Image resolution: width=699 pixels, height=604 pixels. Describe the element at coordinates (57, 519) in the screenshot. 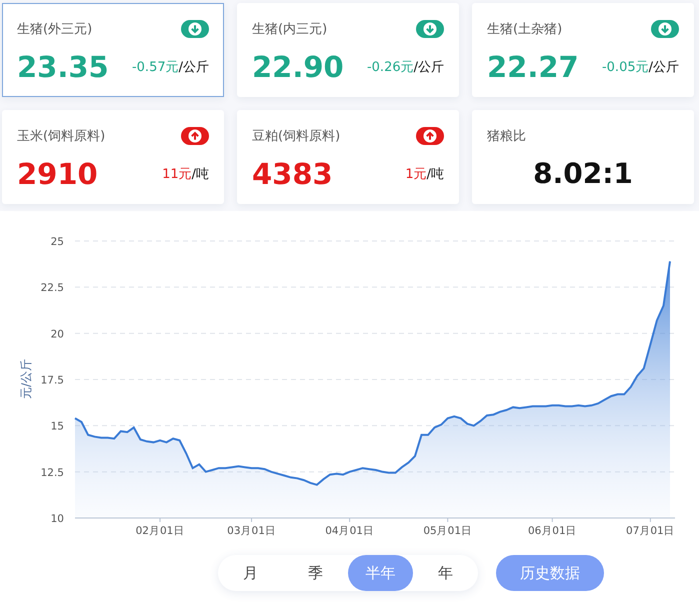

I see `axis-tick-label: 10` at that location.